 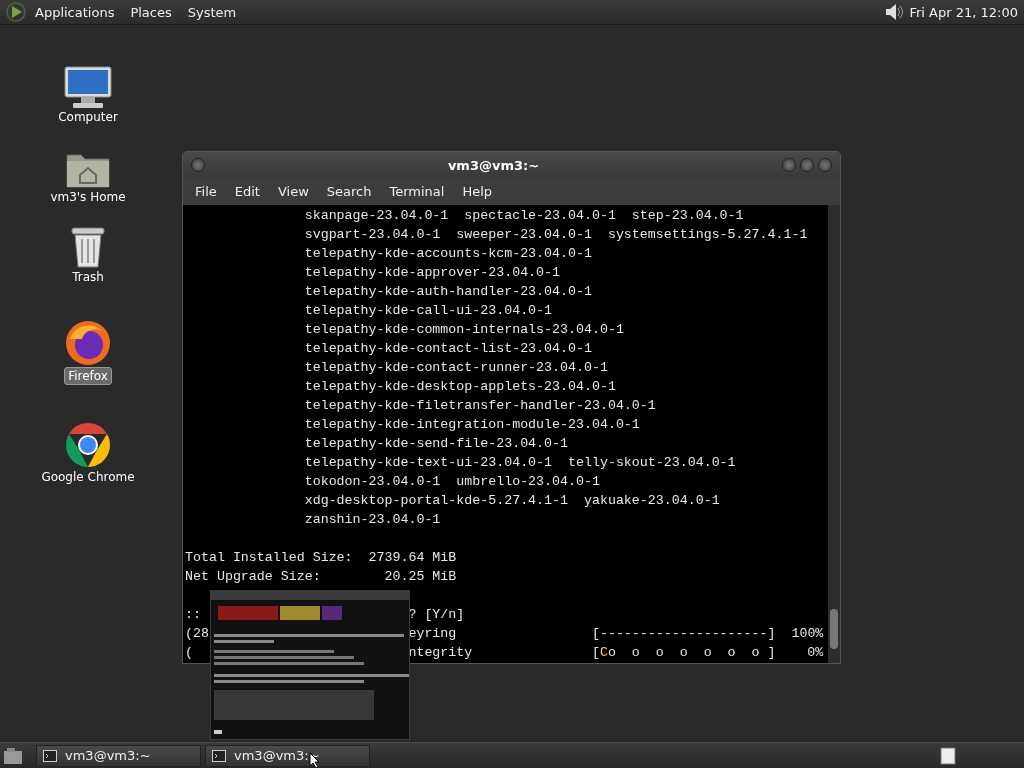 I want to click on monitor-icon, so click(x=88, y=87).